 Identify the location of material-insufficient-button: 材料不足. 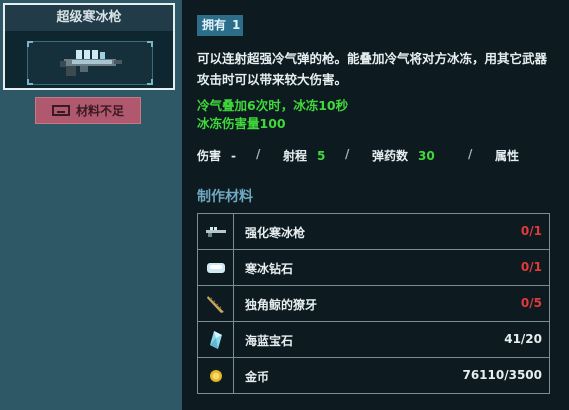
(88, 110).